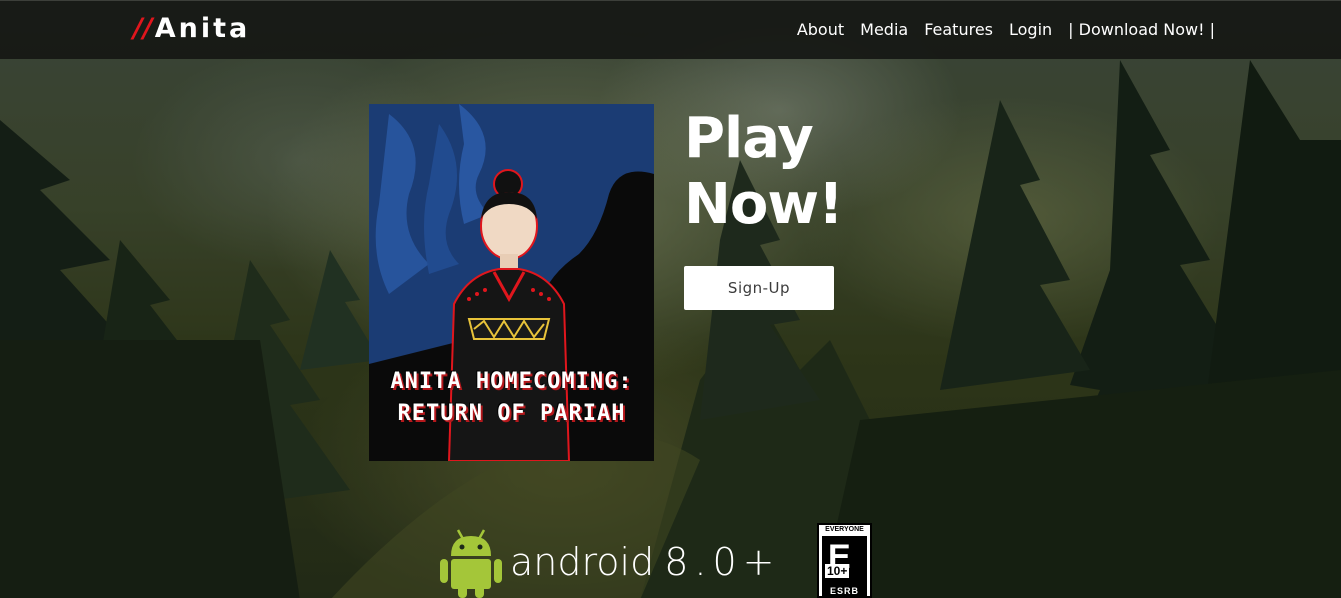  I want to click on cover-title: ANITA HOMECOMING: RETURN OF PARIAH, so click(511, 398).